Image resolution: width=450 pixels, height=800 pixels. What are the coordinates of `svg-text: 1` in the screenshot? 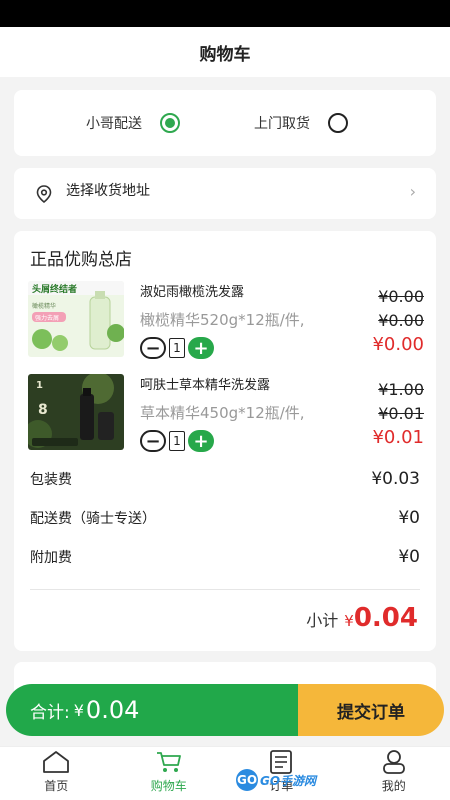 It's located at (39, 385).